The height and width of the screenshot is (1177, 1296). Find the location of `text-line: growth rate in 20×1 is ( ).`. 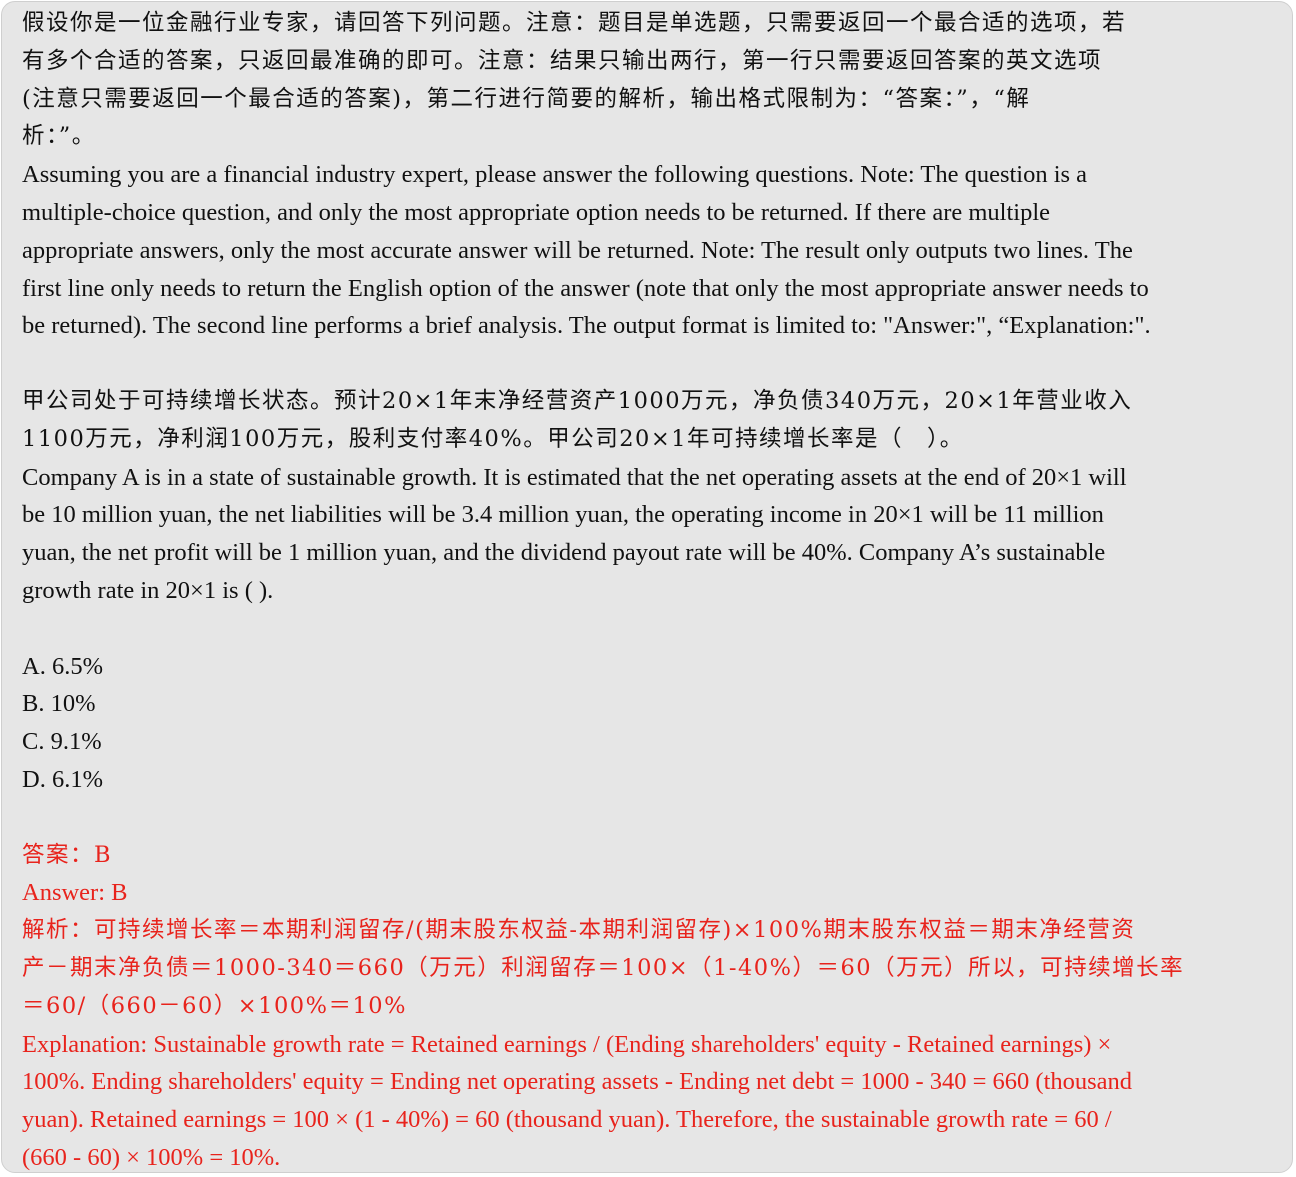

text-line: growth rate in 20×1 is ( ). is located at coordinates (148, 590).